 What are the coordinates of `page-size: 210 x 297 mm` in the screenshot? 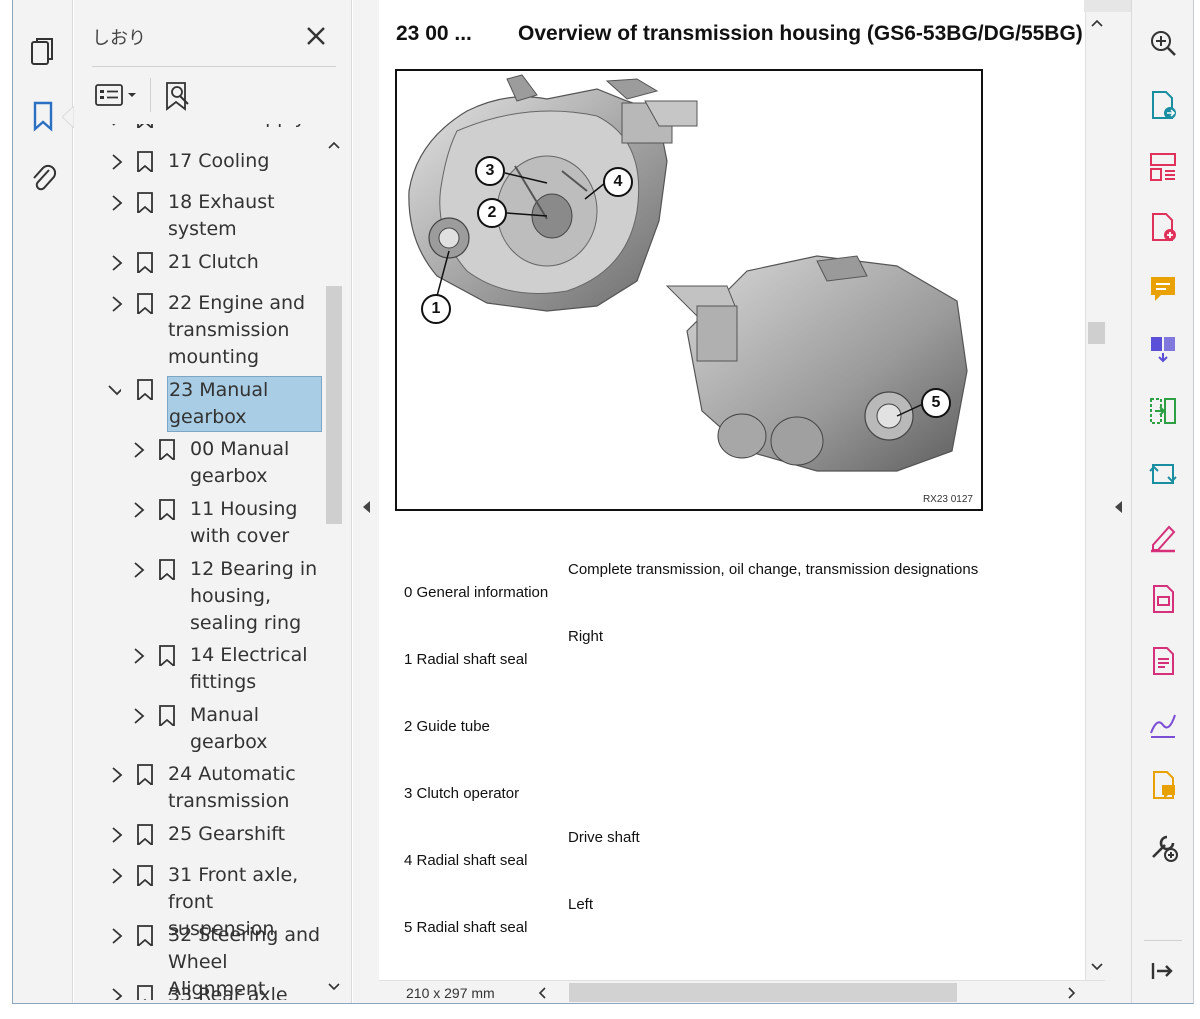 It's located at (450, 993).